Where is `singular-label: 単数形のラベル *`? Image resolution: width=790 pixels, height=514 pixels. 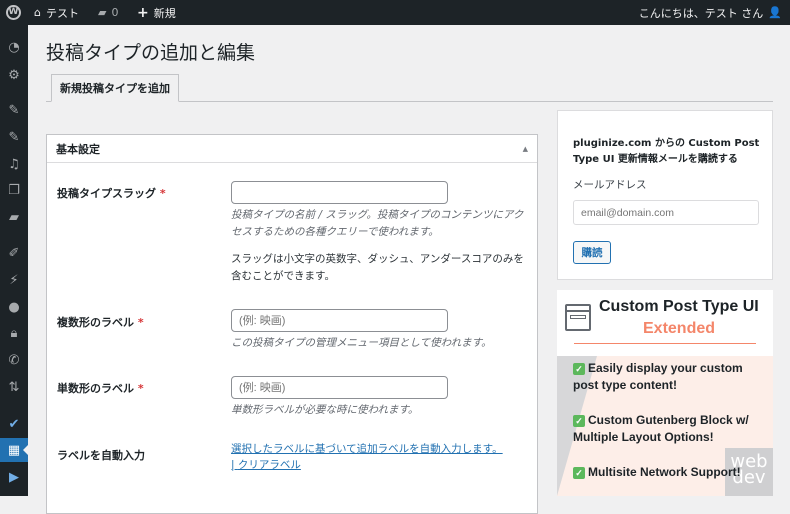 singular-label: 単数形のラベル * is located at coordinates (100, 388).